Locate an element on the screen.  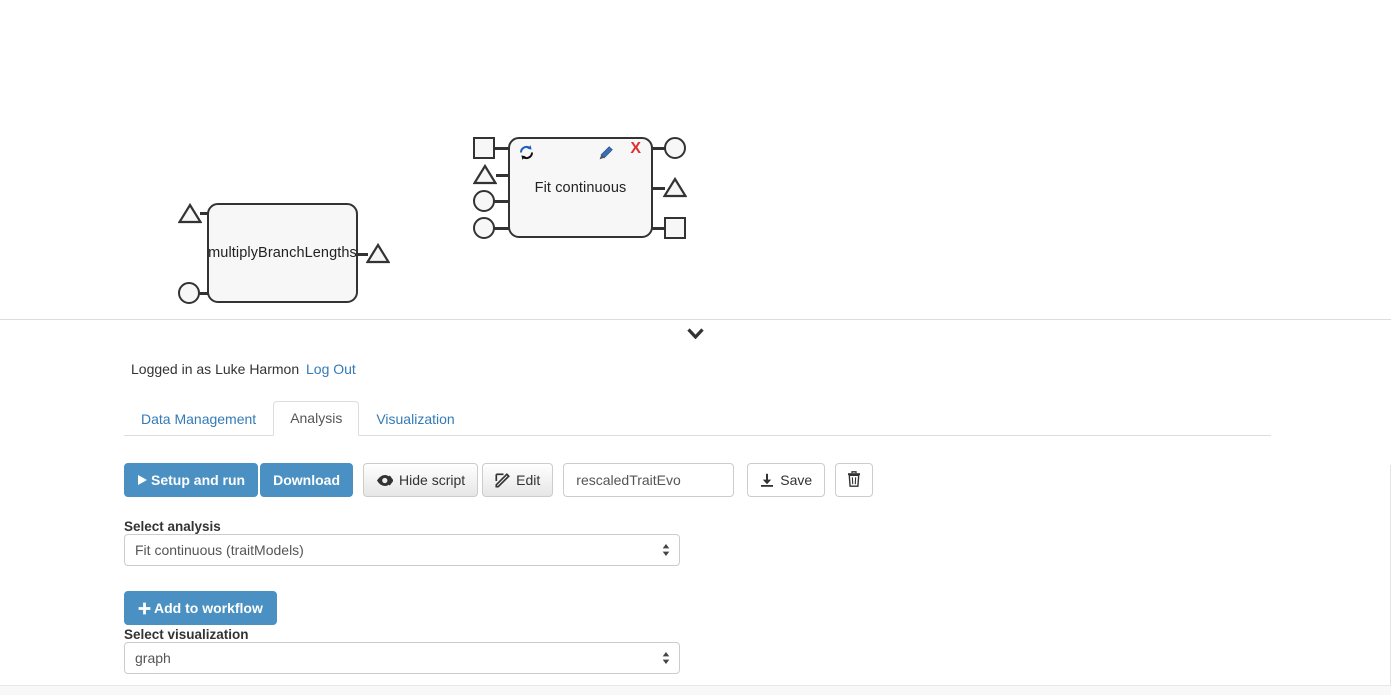
select-visualization-dropdown: graph is located at coordinates (402, 658).